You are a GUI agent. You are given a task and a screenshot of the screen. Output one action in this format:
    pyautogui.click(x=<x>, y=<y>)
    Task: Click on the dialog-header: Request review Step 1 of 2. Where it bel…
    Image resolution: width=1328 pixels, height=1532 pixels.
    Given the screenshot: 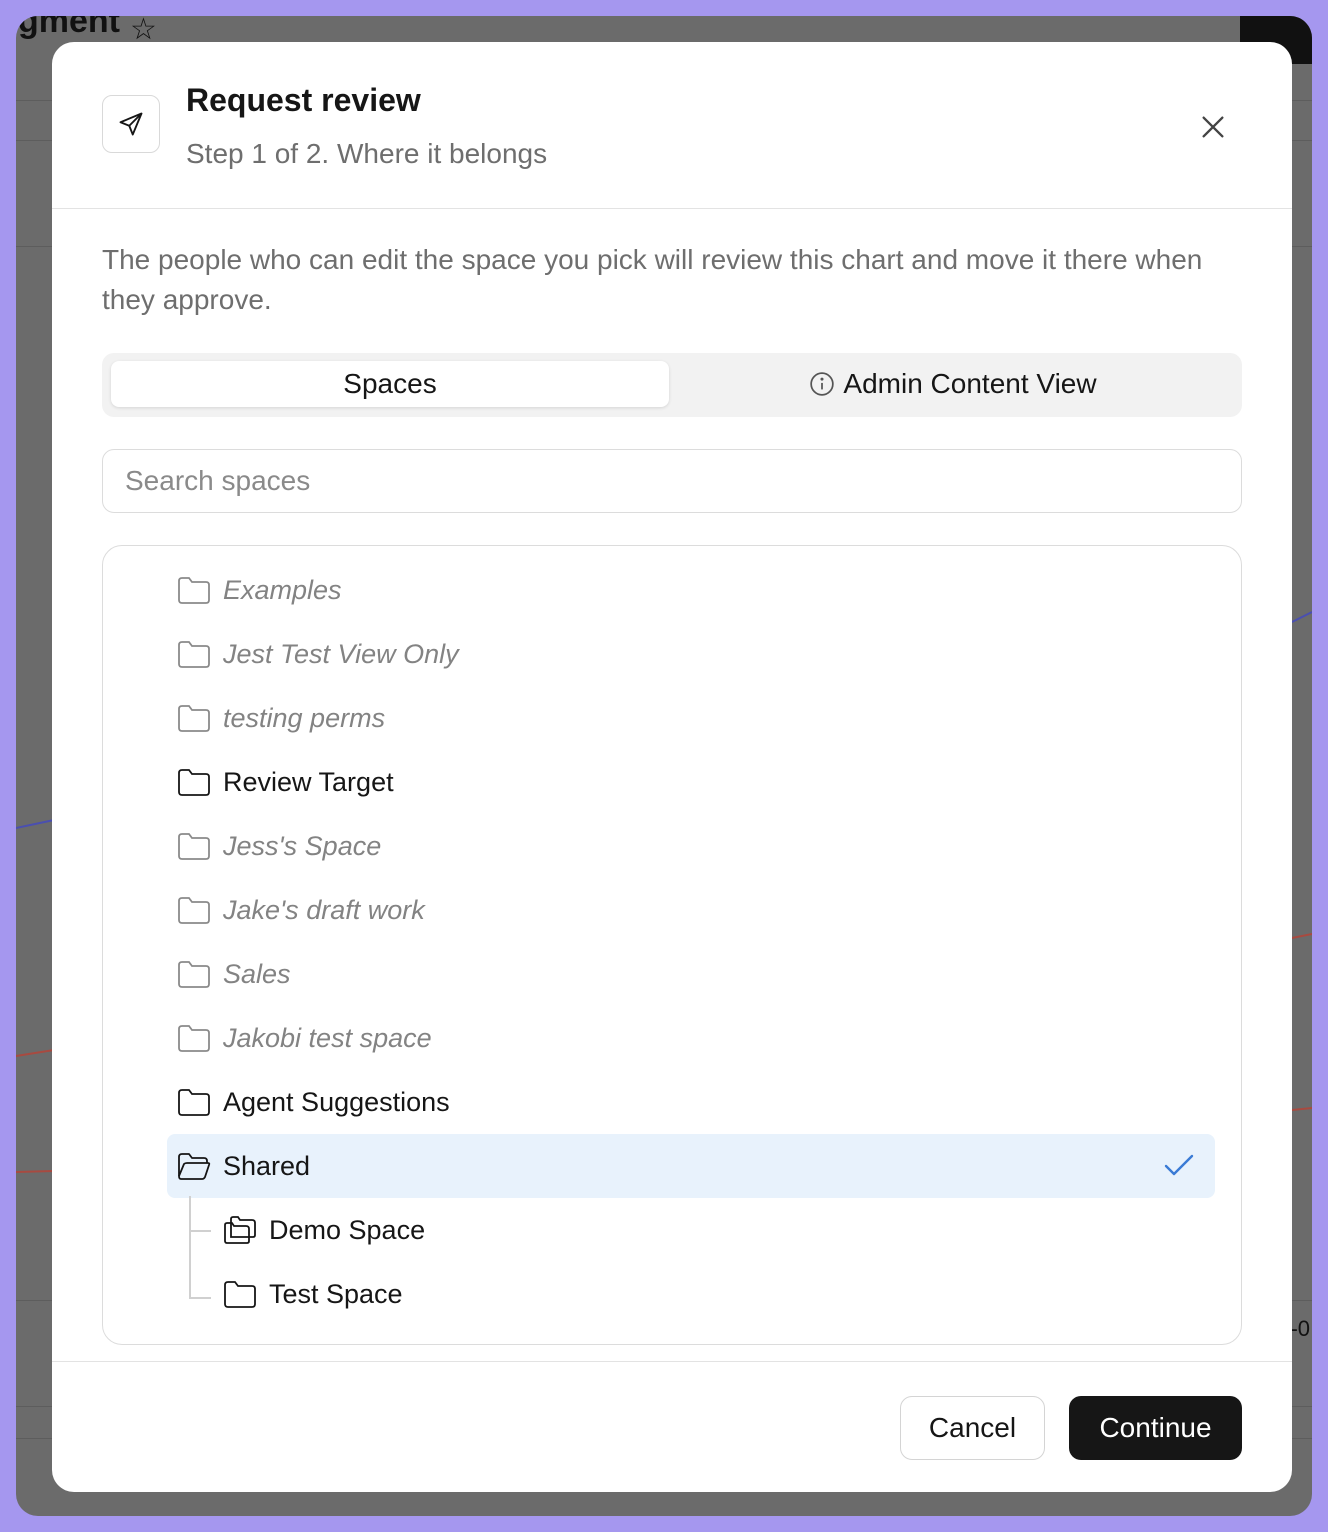 What is the action you would take?
    pyautogui.click(x=672, y=125)
    